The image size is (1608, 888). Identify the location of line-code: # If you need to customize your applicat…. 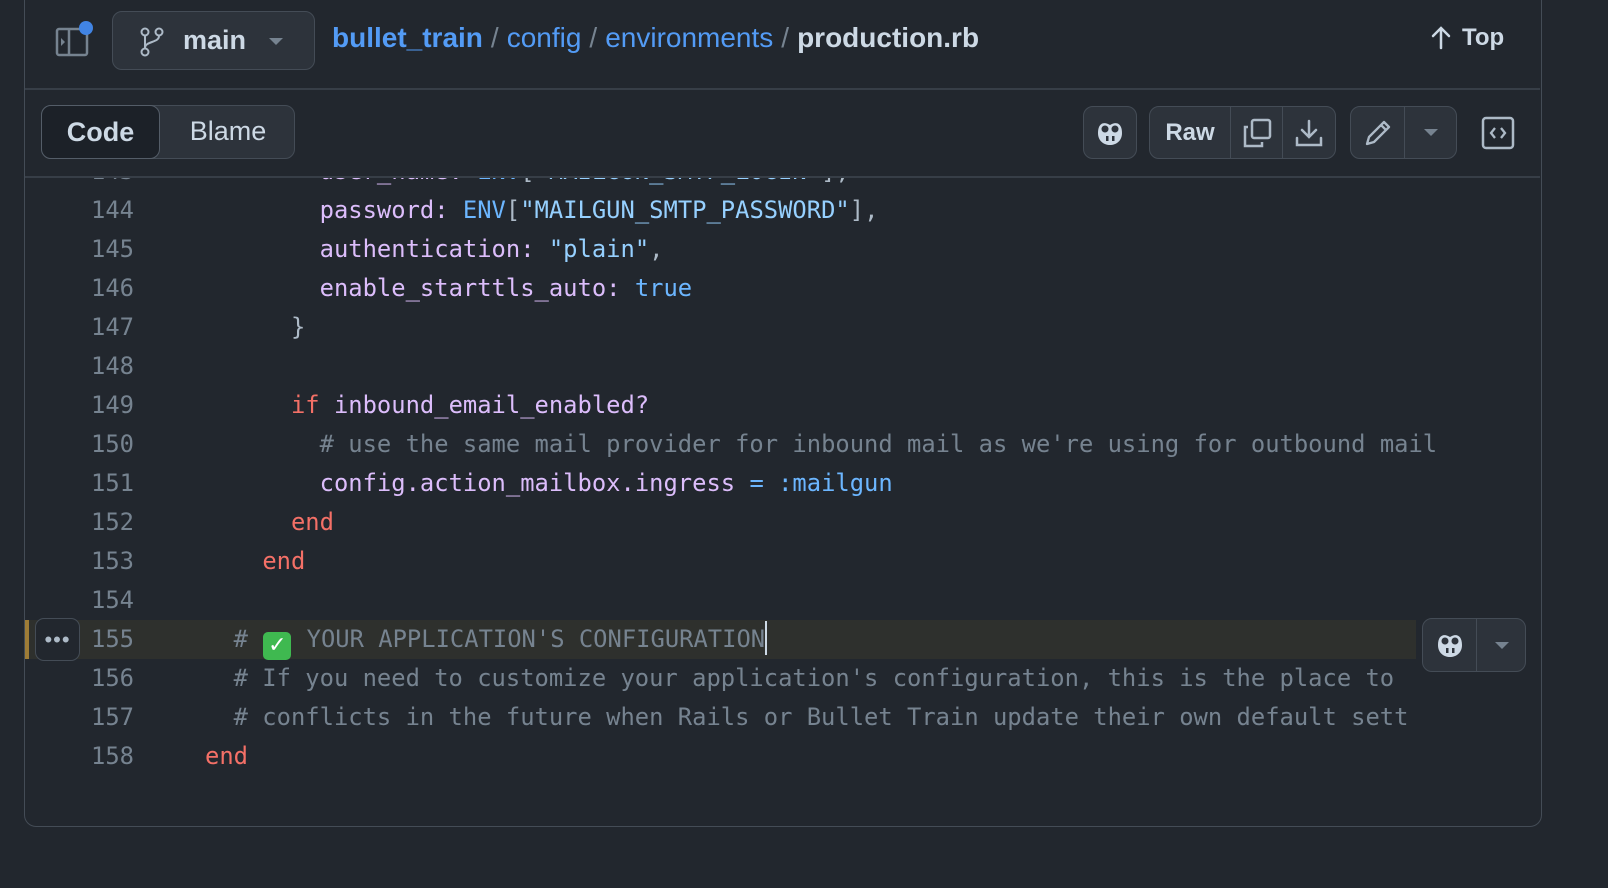
(799, 678).